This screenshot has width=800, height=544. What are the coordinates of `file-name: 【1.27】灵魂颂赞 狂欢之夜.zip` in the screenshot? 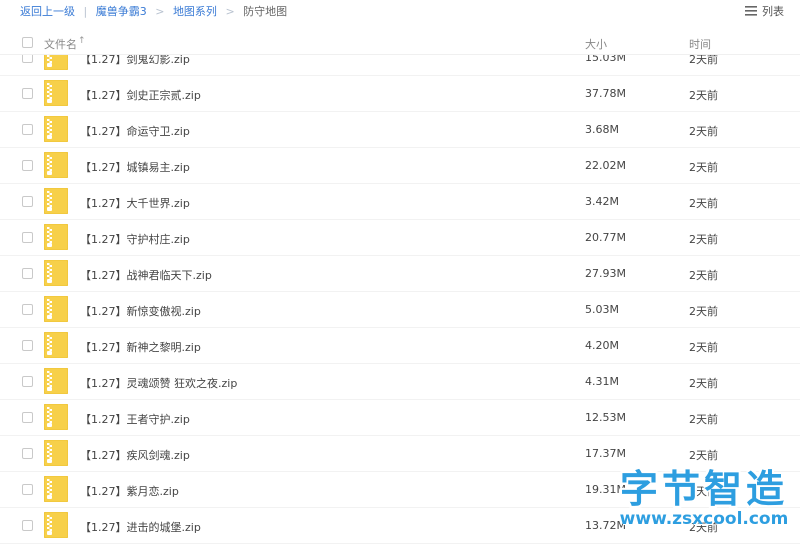 It's located at (158, 383).